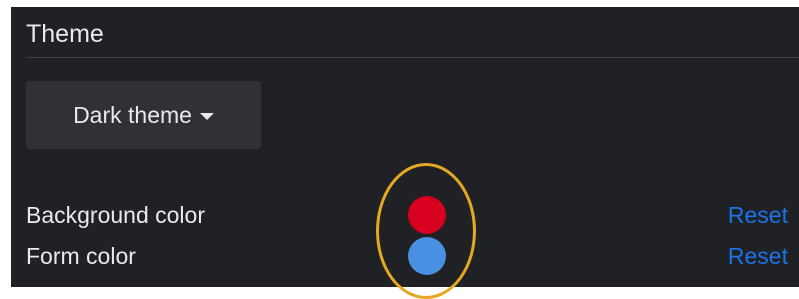 Image resolution: width=799 pixels, height=299 pixels. I want to click on section-title: Theme, so click(65, 34).